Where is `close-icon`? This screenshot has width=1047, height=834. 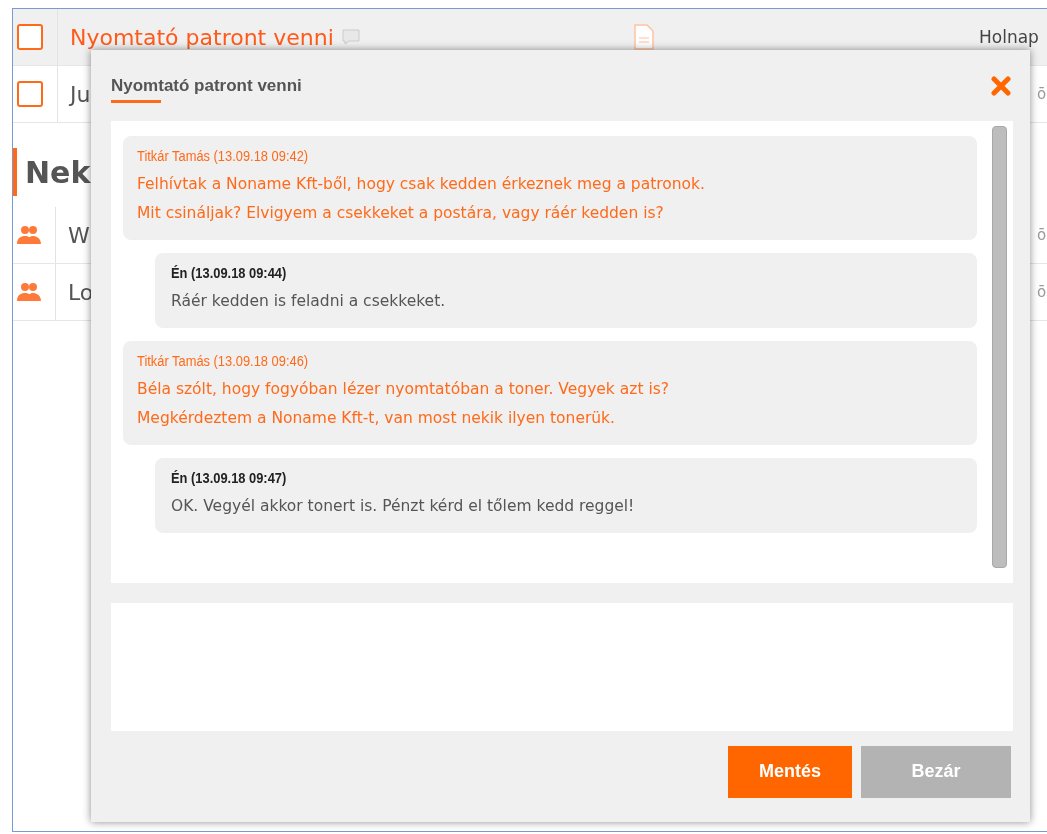
close-icon is located at coordinates (1001, 86).